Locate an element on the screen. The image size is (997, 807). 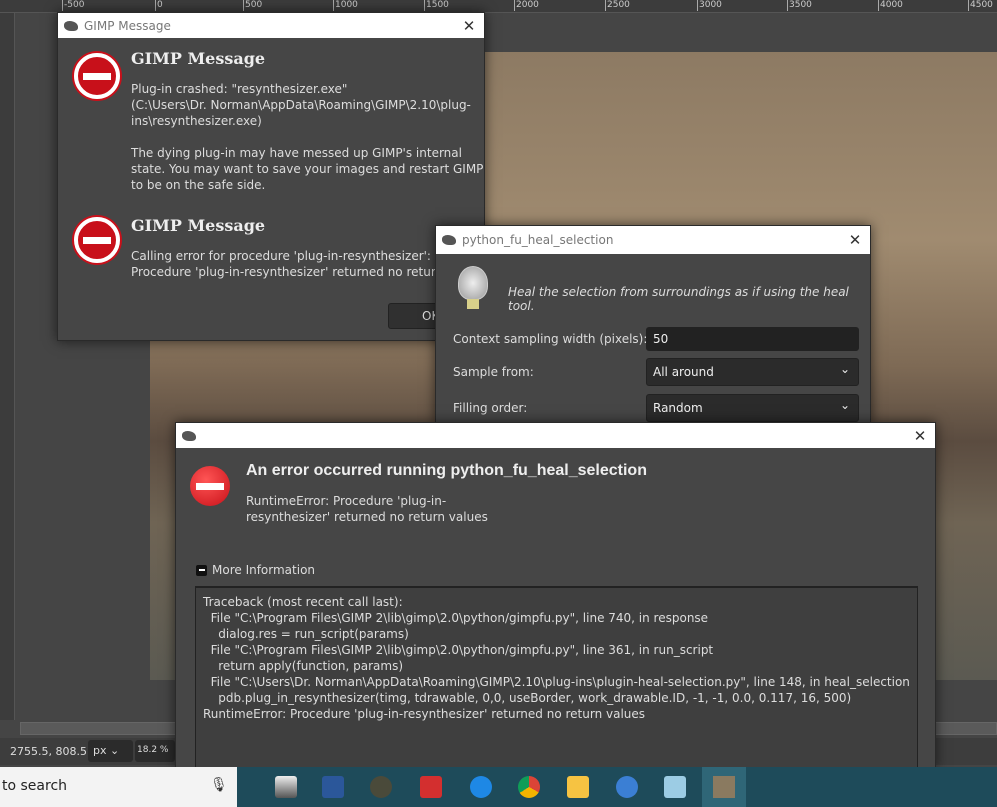
context-width-label: Context sampling width (pixels): is located at coordinates (550, 339).